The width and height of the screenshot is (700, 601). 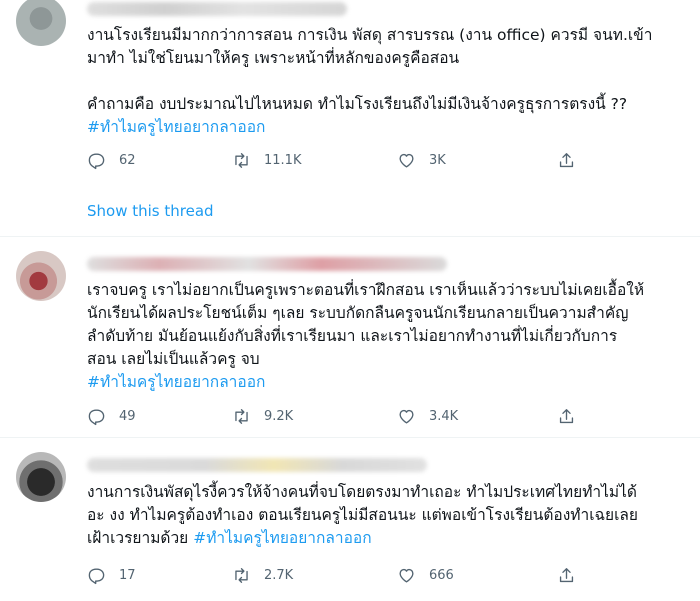 I want to click on reply-count: 49, so click(x=127, y=416).